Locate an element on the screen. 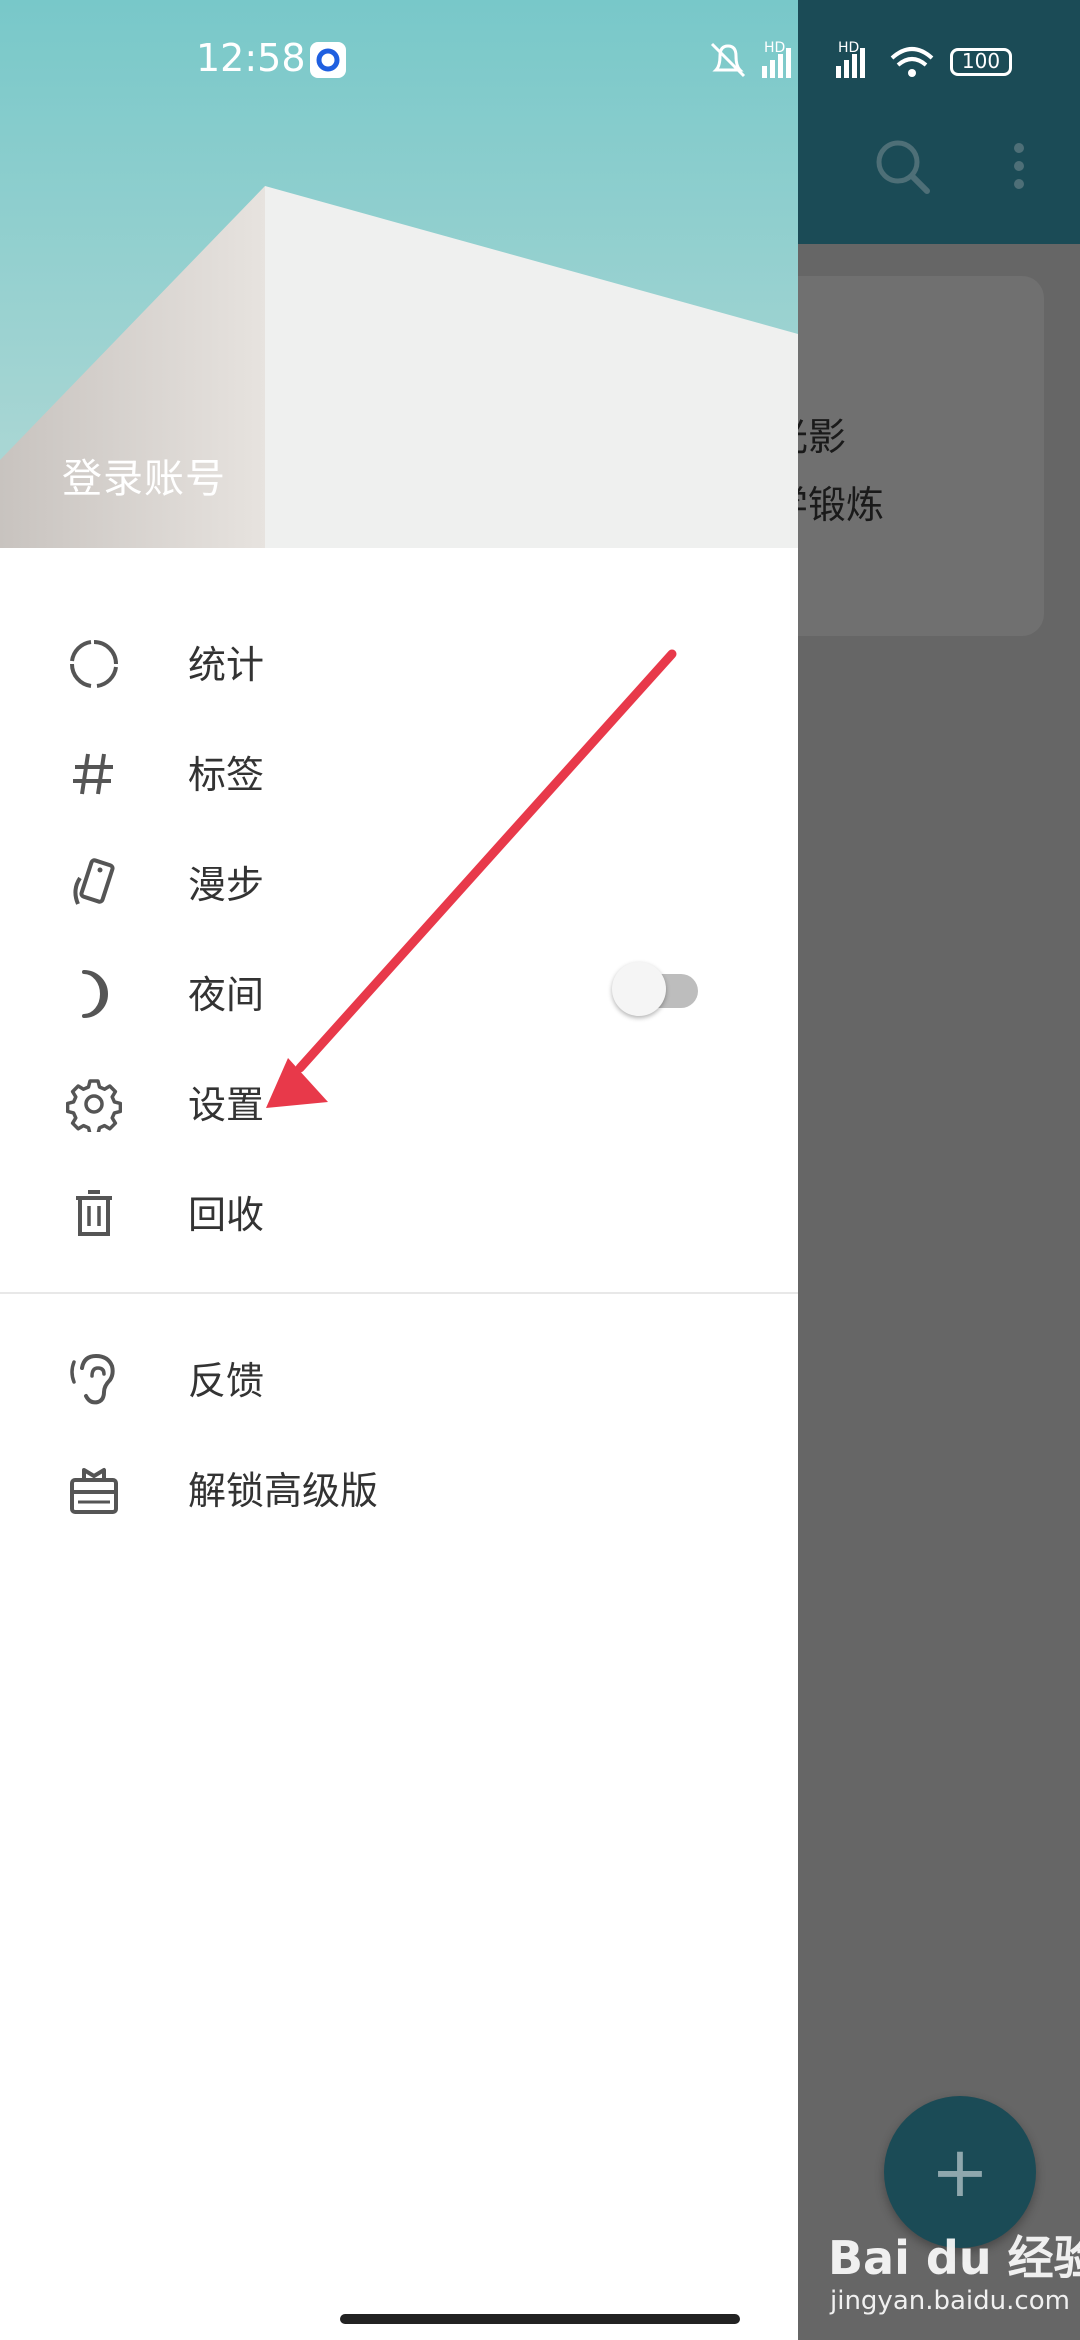 The image size is (1080, 2340). search-icon is located at coordinates (902, 166).